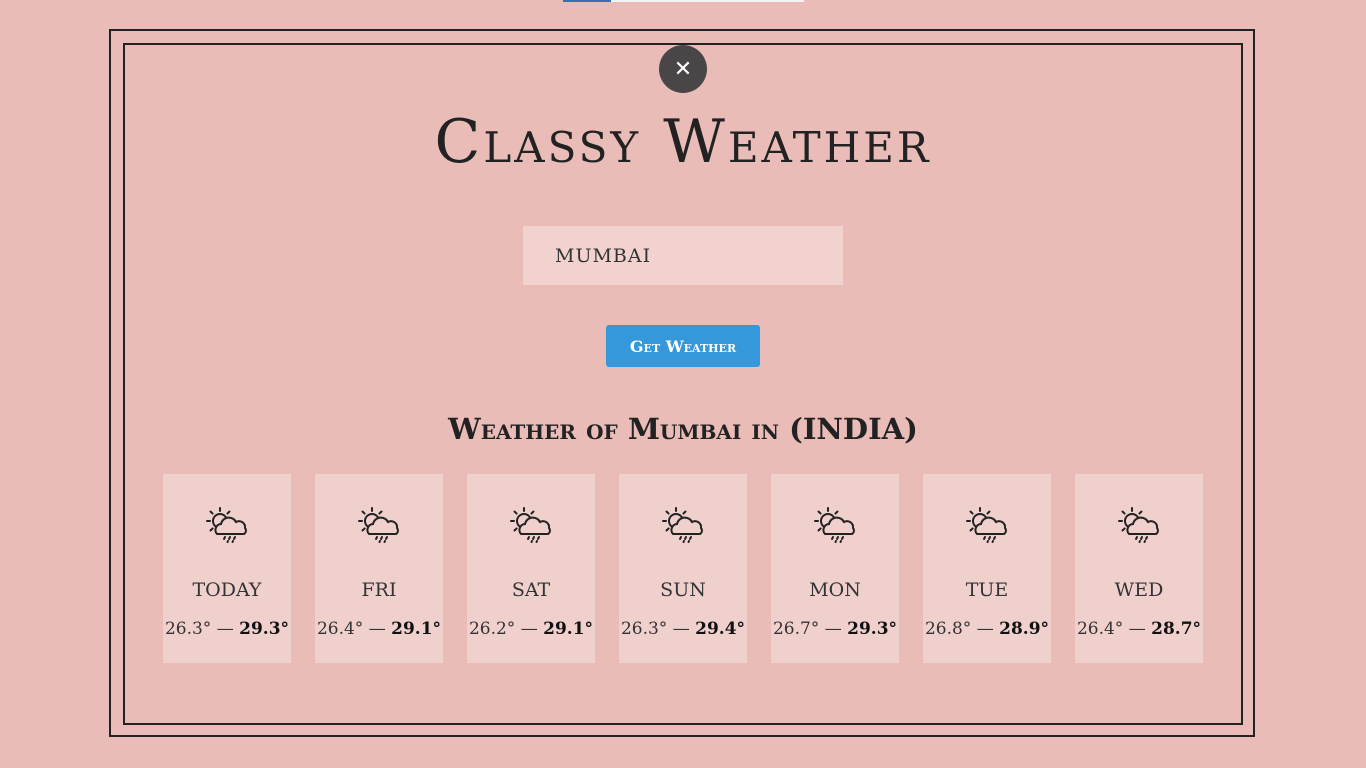  Describe the element at coordinates (492, 629) in the screenshot. I see `forecast-min-temp: 26.2°` at that location.